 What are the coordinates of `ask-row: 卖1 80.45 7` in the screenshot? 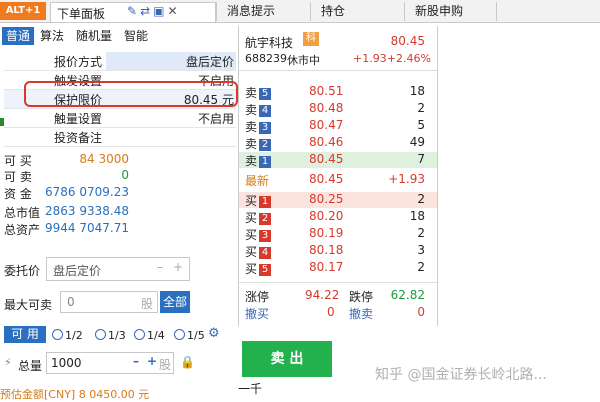 It's located at (338, 160).